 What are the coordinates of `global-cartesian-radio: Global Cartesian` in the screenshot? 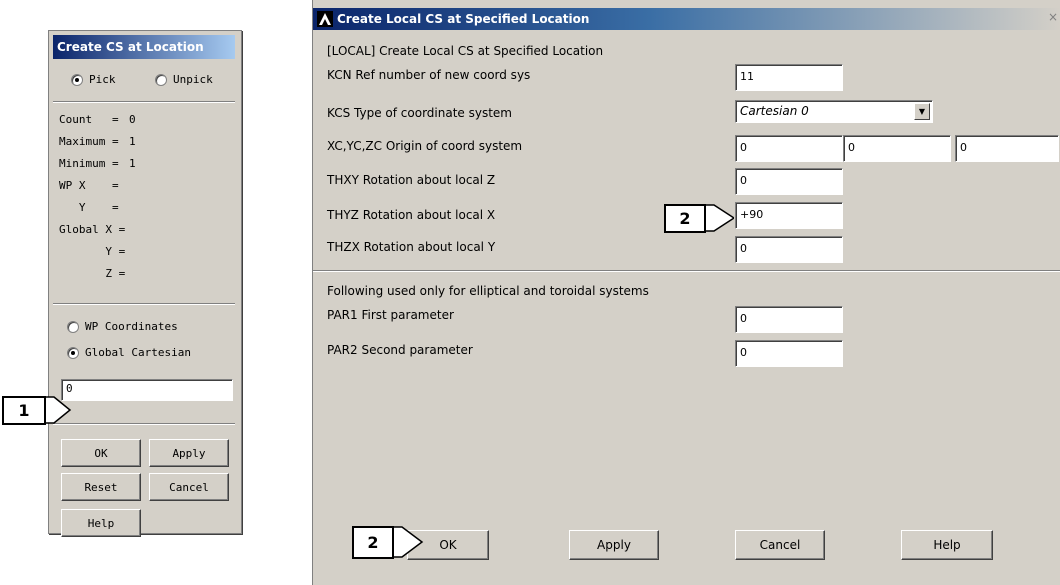 It's located at (129, 352).